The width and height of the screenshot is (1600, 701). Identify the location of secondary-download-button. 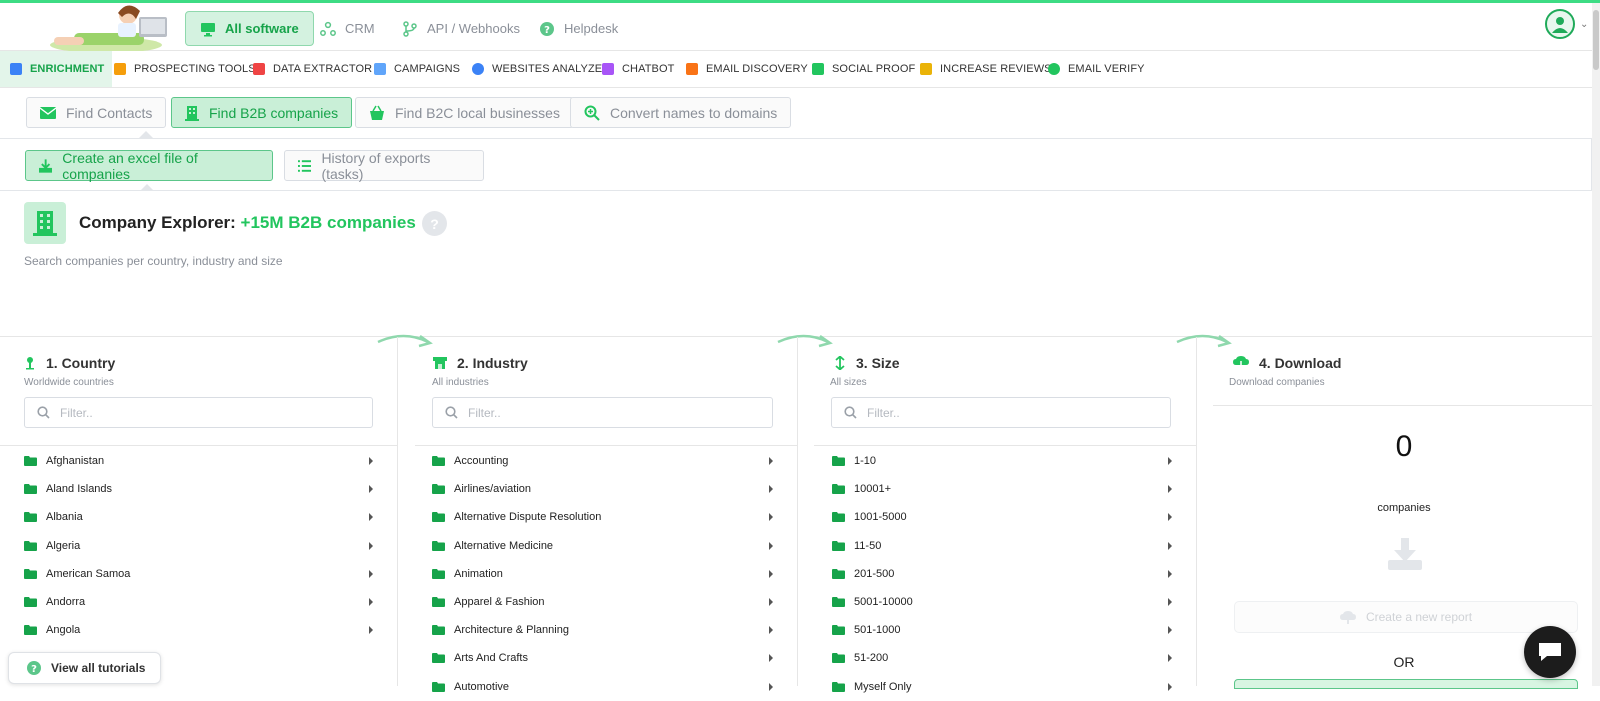
(1406, 684).